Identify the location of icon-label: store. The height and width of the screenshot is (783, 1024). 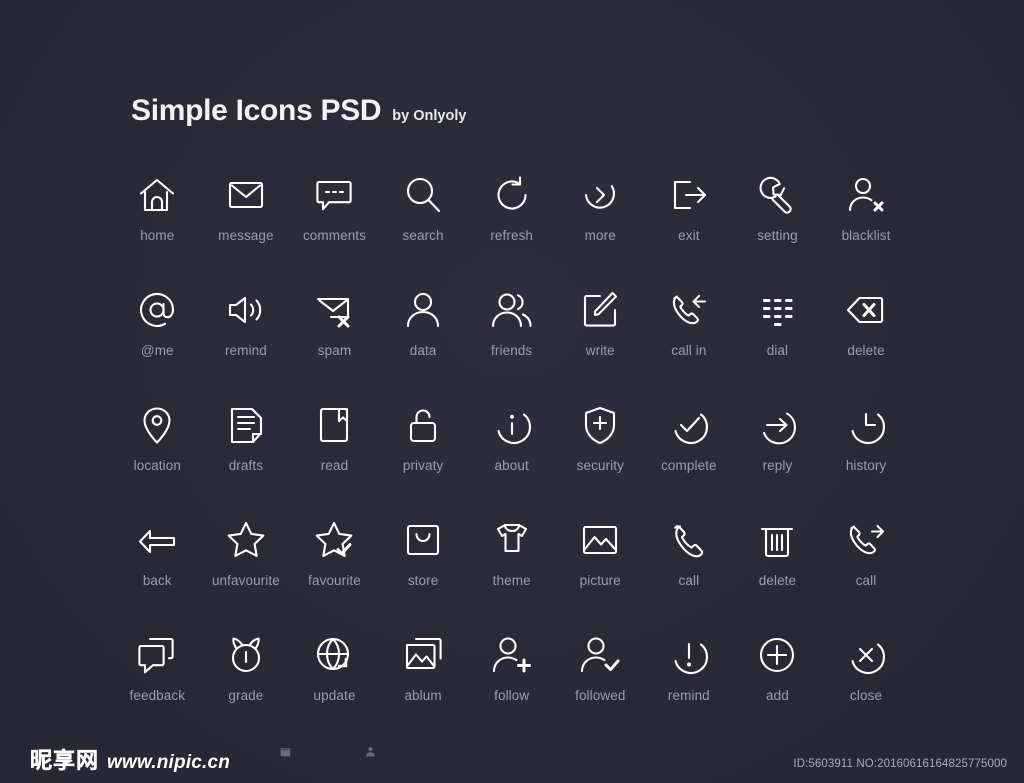
(423, 580).